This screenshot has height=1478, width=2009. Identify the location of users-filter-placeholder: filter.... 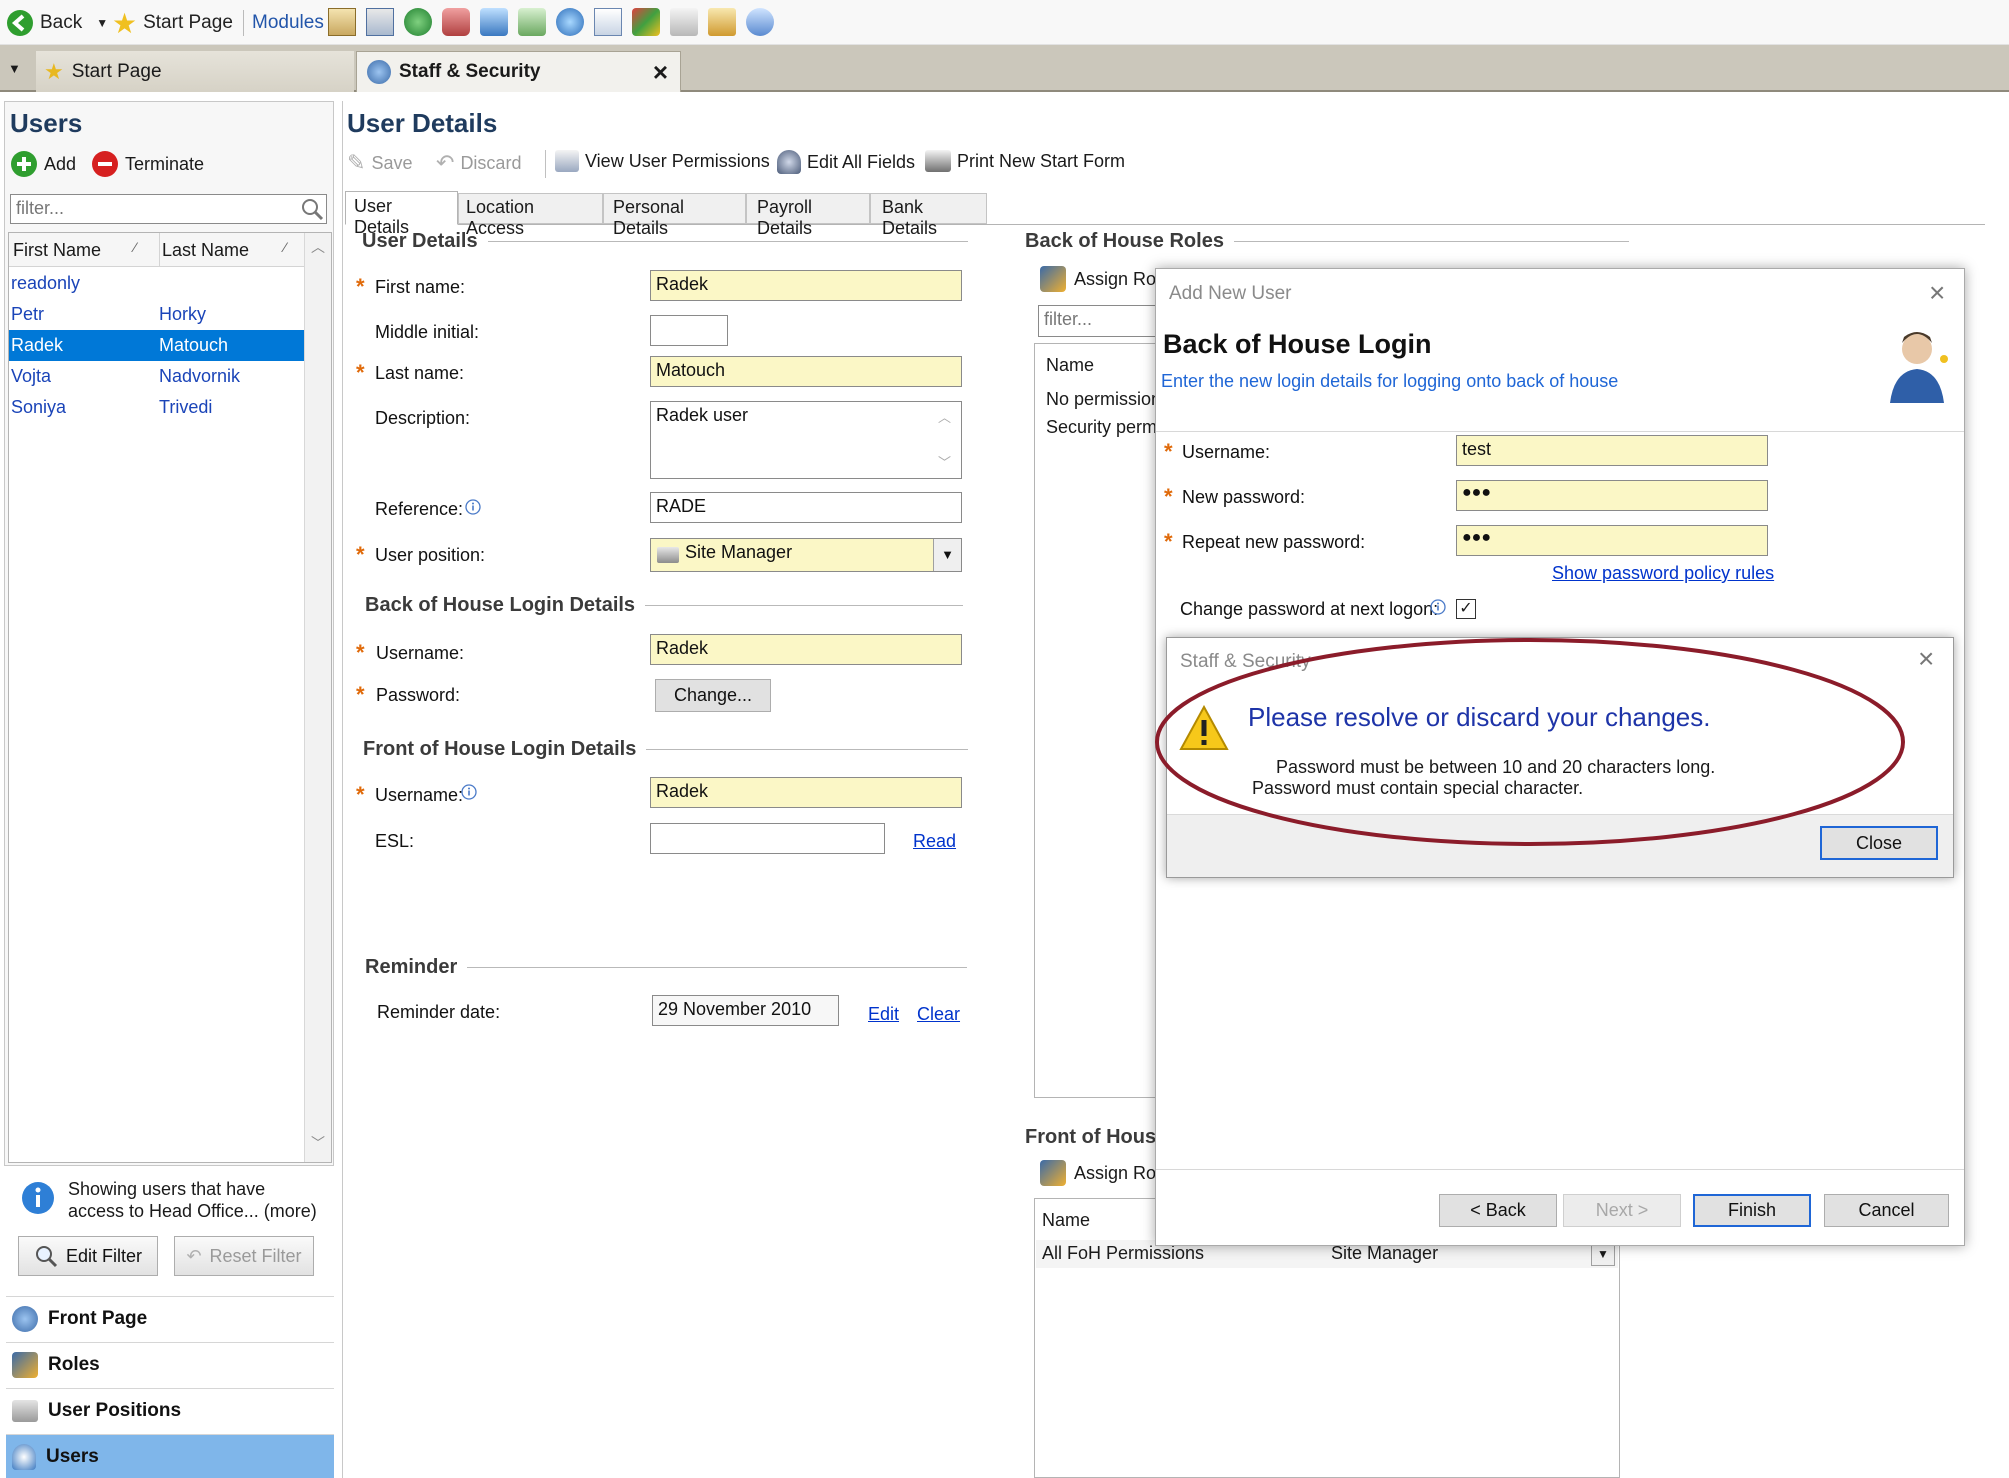
(40, 208).